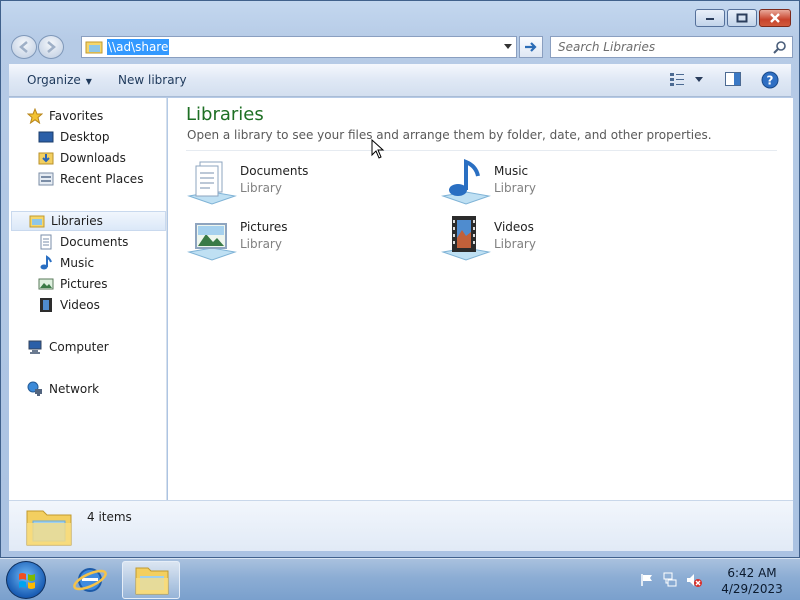 Image resolution: width=800 pixels, height=600 pixels. I want to click on navigation-row: \\ad\share Search Libraries, so click(401, 47).